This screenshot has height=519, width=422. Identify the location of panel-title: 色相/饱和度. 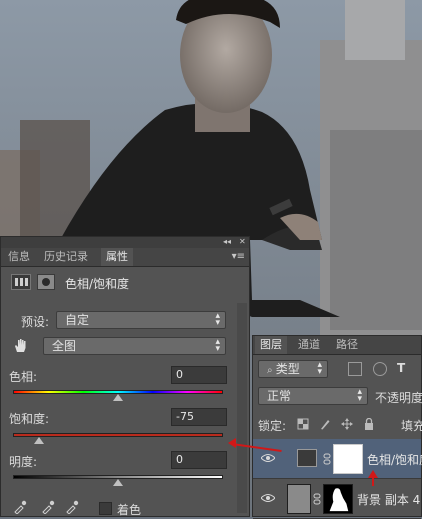
(97, 284).